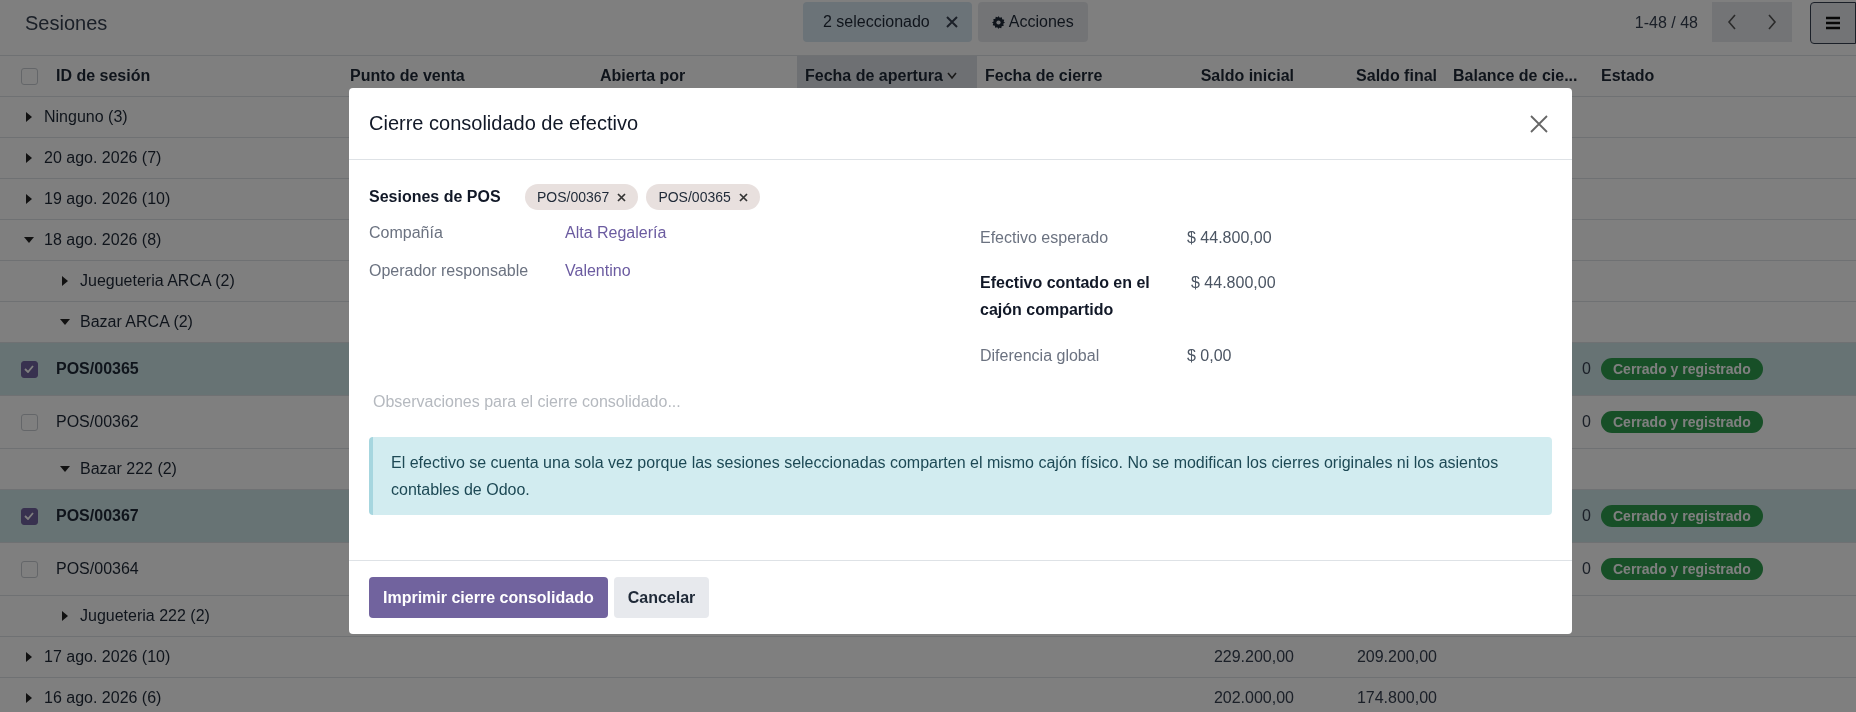  What do you see at coordinates (103, 240) in the screenshot?
I see `group-label: 18 ago. 2026 (8)` at bounding box center [103, 240].